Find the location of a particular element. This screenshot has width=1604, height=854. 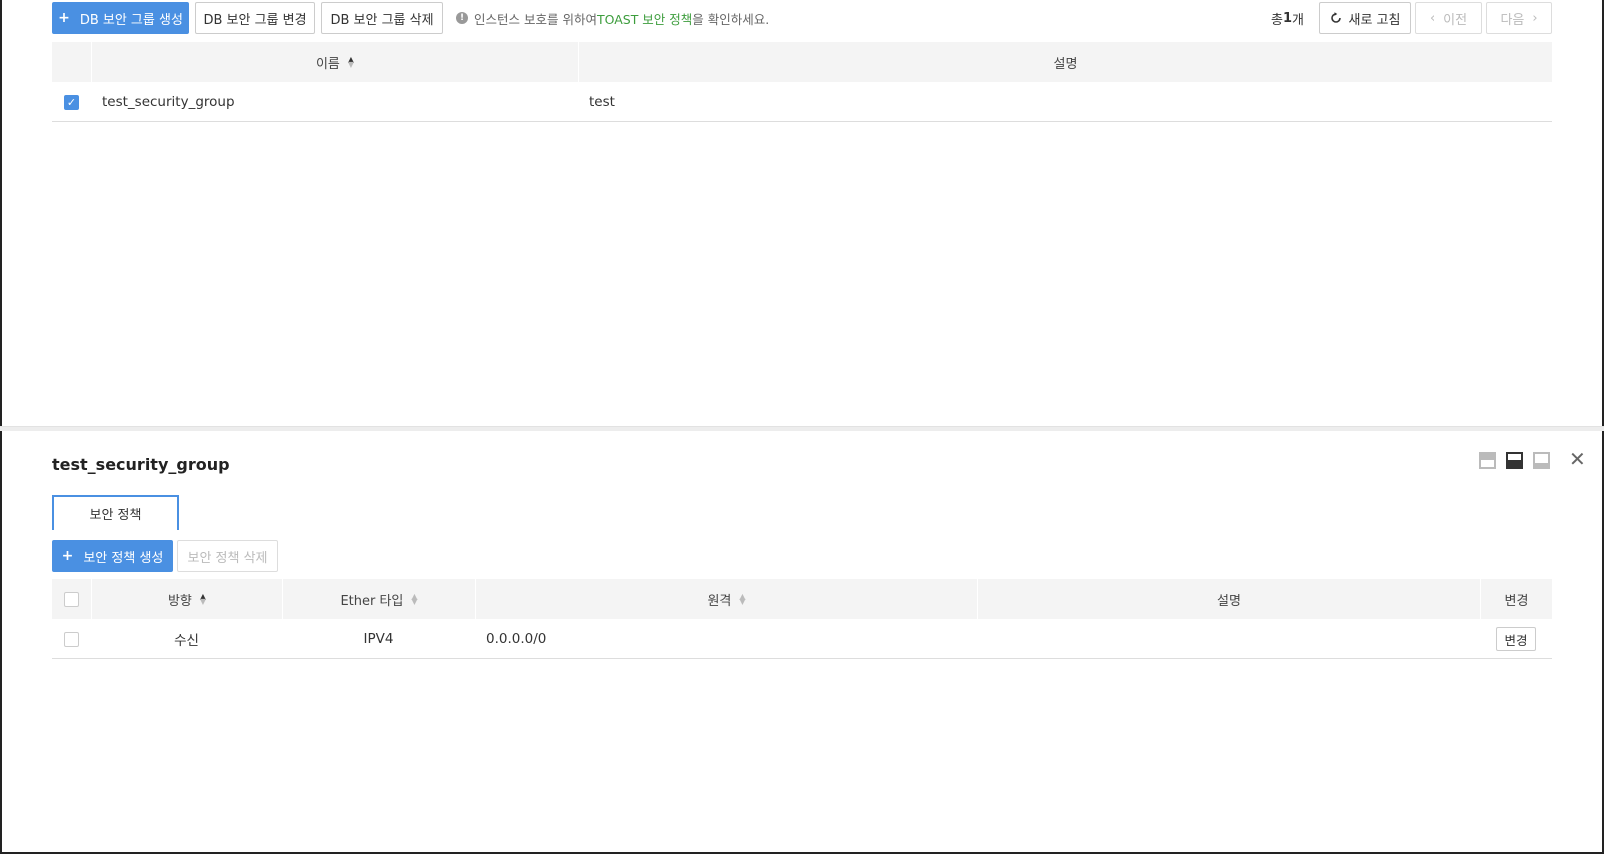

column-header-direction-label: 방향 is located at coordinates (179, 601).